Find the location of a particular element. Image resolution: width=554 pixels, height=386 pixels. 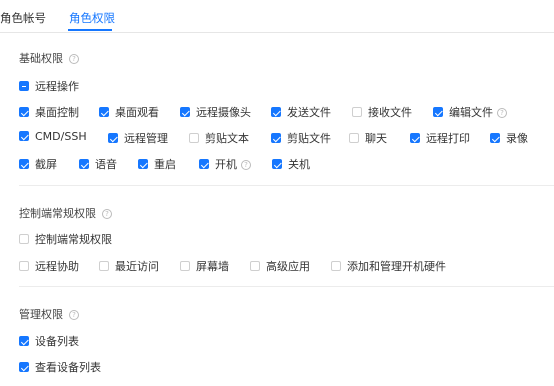

section-title-text: 基础权限 is located at coordinates (41, 58).